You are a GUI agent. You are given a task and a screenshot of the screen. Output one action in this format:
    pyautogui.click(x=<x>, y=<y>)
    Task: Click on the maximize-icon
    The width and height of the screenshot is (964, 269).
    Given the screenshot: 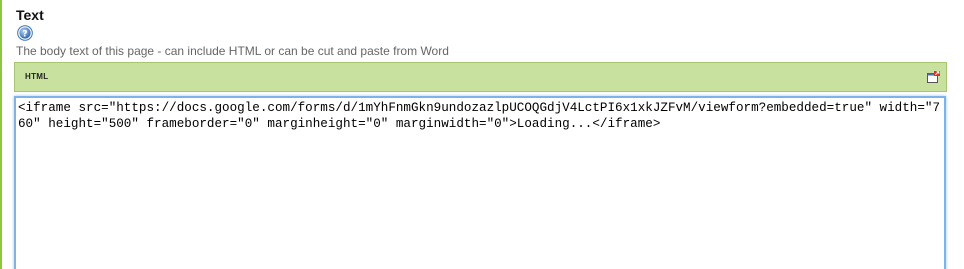 What is the action you would take?
    pyautogui.click(x=933, y=77)
    